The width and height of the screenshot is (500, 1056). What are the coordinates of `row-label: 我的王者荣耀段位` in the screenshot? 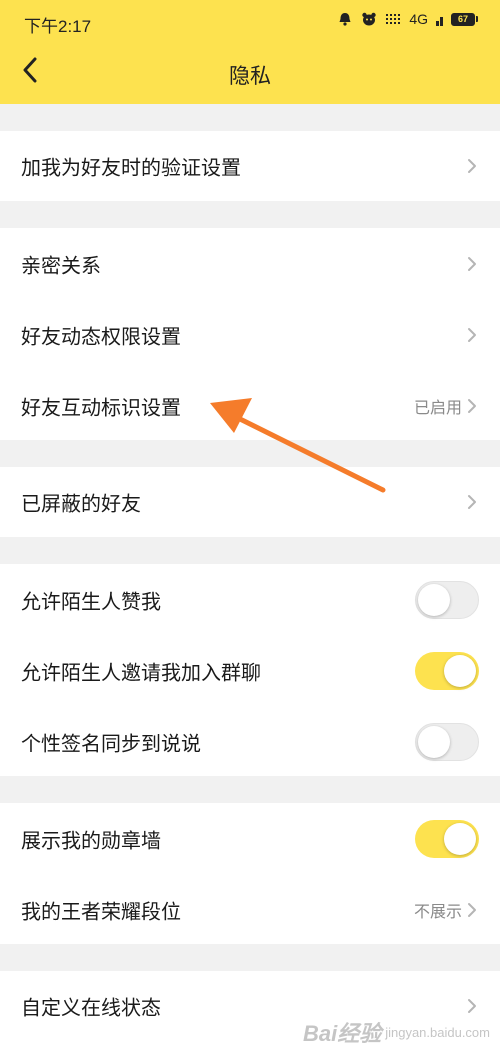 It's located at (101, 911).